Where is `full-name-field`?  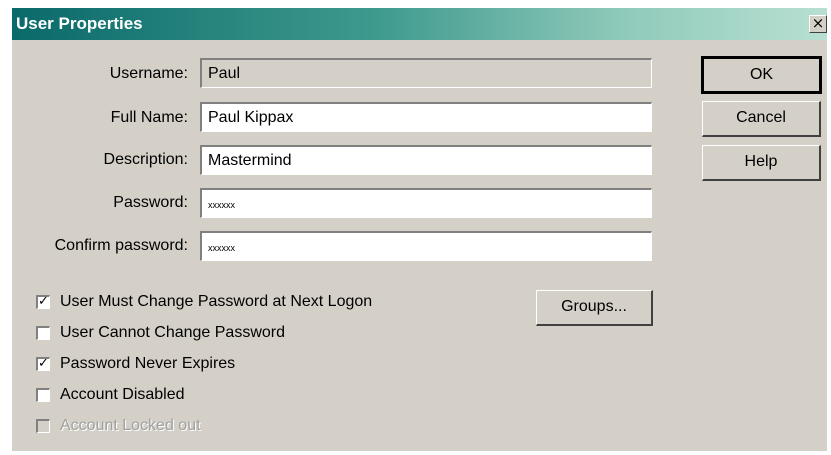
full-name-field is located at coordinates (426, 117).